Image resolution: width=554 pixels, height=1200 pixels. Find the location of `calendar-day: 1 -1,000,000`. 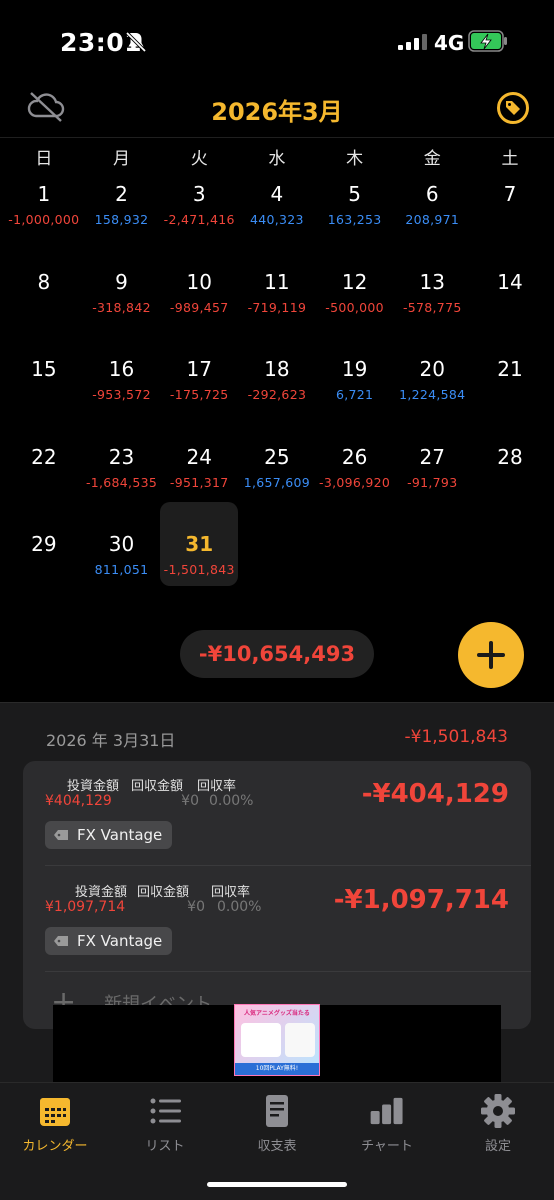

calendar-day: 1 -1,000,000 is located at coordinates (44, 216).